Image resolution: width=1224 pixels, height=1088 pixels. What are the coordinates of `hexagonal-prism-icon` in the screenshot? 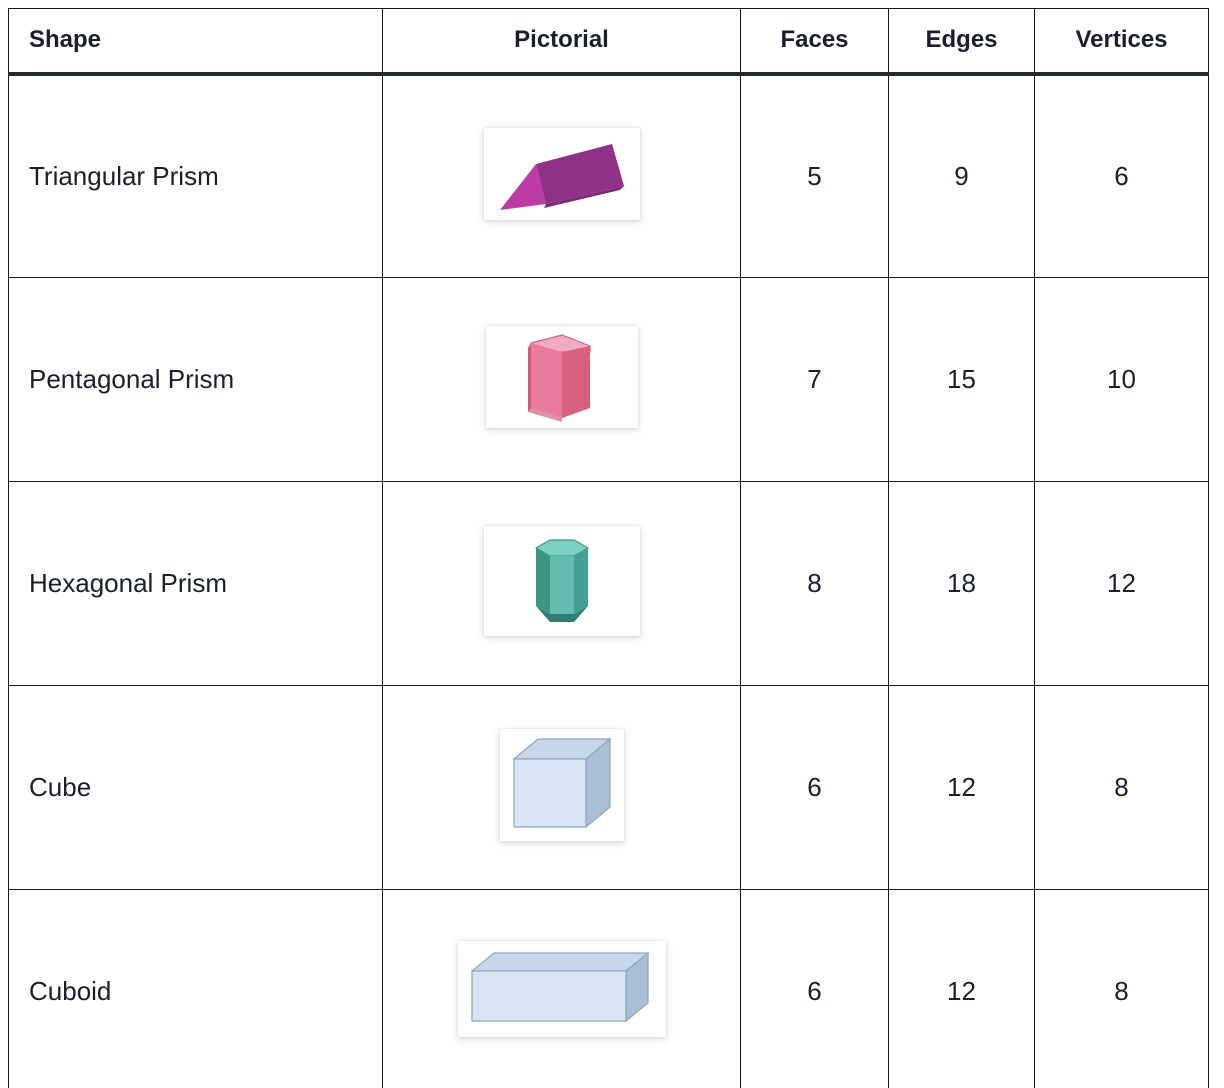 It's located at (561, 580).